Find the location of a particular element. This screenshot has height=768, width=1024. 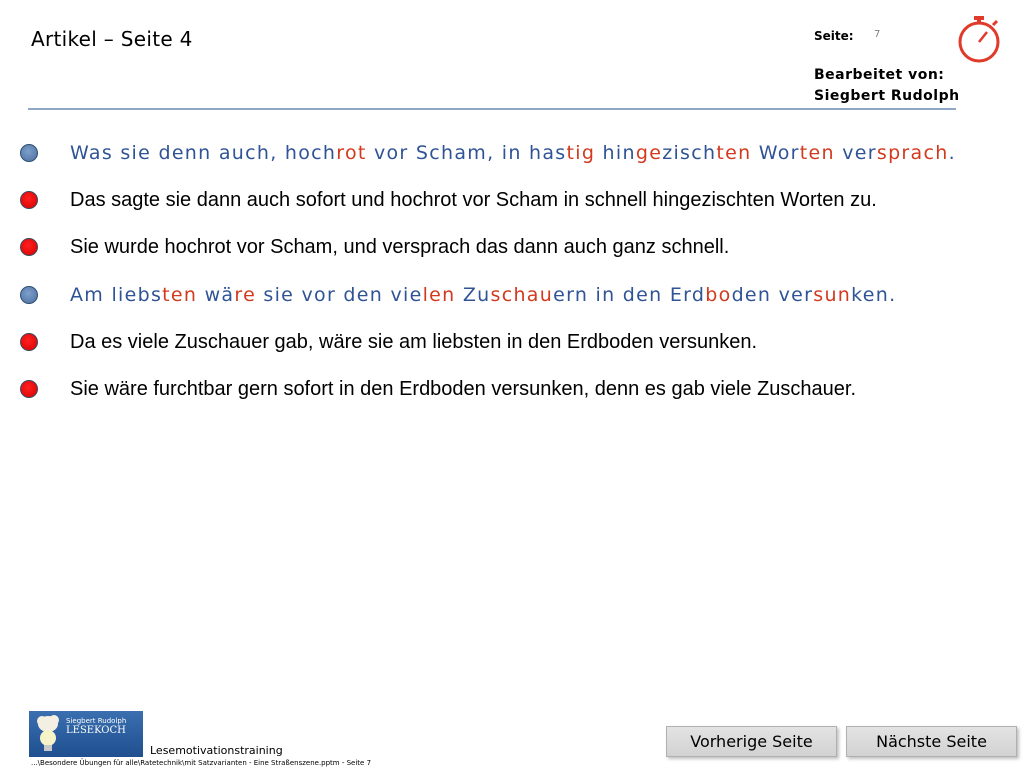

footer-brand: Lesemotivationstraining is located at coordinates (216, 750).